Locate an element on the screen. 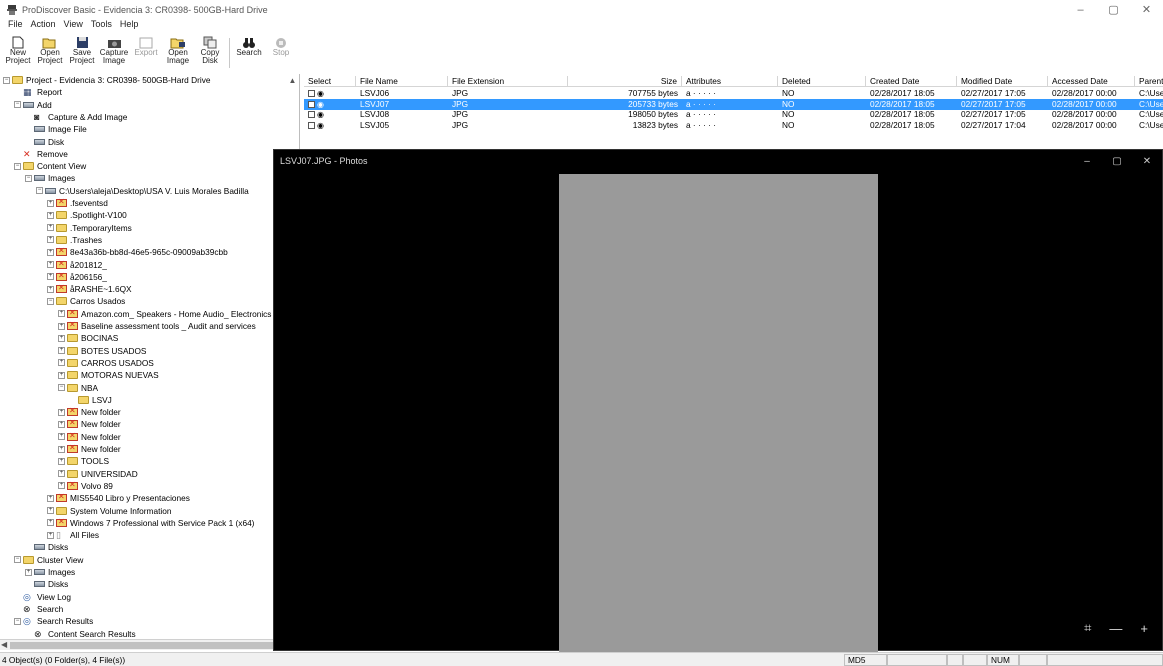 This screenshot has width=1163, height=666. tree-item: + å206156_ is located at coordinates (77, 276).